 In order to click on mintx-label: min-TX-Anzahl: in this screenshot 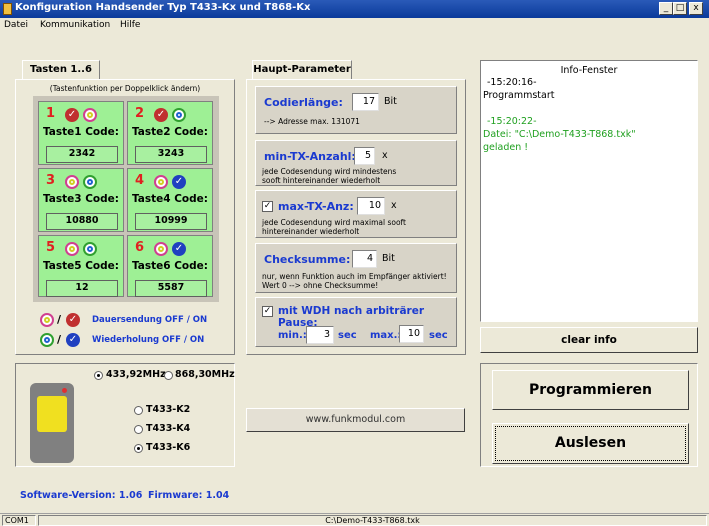, I will do `click(310, 156)`.